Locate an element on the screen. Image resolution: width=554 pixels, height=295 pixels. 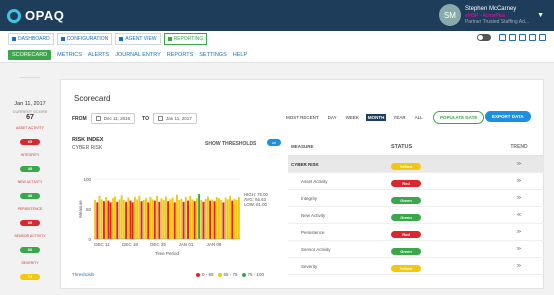
table-row: CYBER RISK Yellow ≫ is located at coordinates (416, 164).